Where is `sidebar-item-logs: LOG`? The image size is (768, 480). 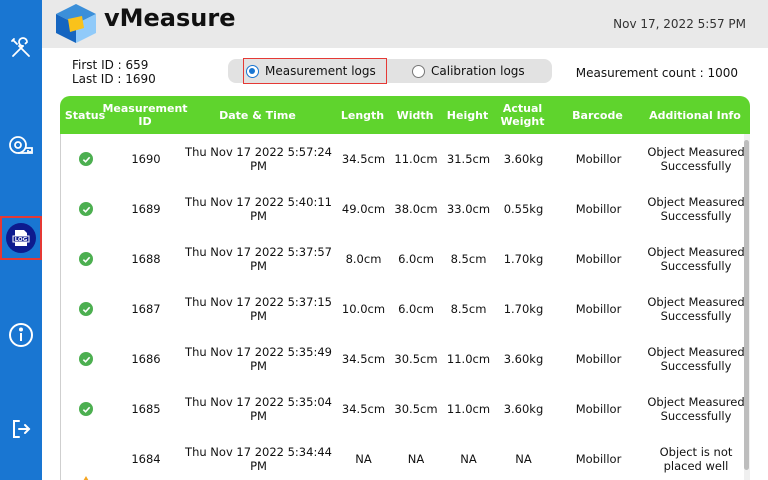
sidebar-item-logs: LOG is located at coordinates (21, 238).